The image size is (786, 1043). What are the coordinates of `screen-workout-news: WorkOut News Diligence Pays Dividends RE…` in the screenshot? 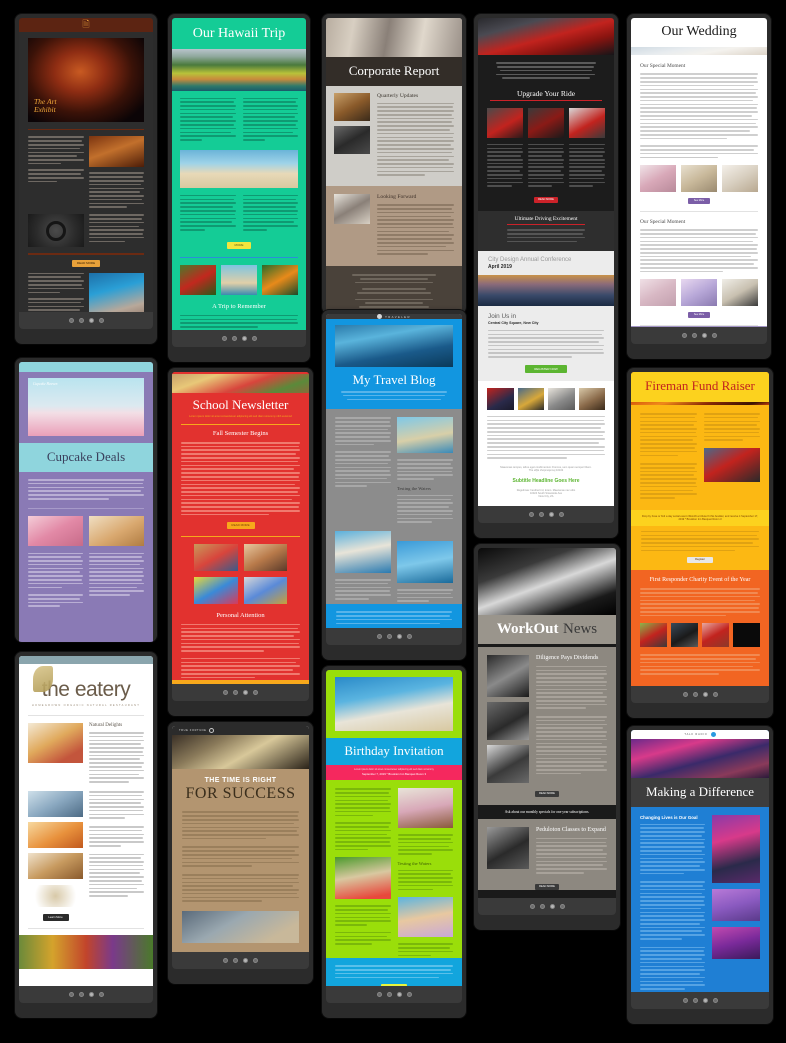 It's located at (547, 723).